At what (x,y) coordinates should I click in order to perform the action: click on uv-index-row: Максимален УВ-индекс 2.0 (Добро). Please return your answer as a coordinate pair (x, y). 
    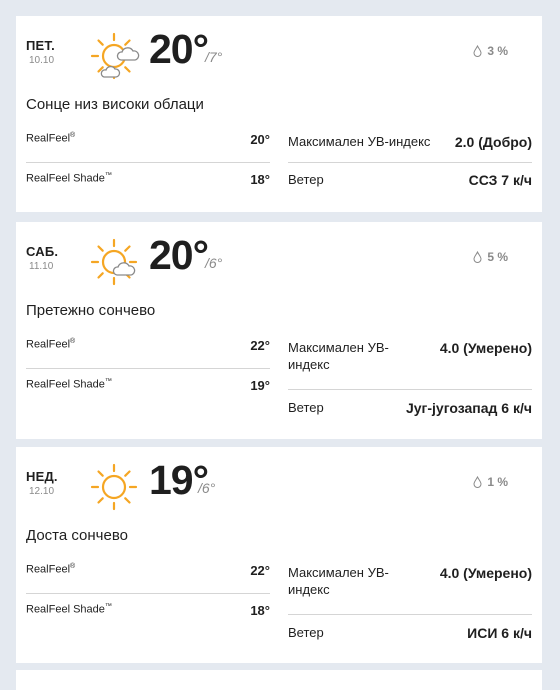
    Looking at the image, I should click on (410, 148).